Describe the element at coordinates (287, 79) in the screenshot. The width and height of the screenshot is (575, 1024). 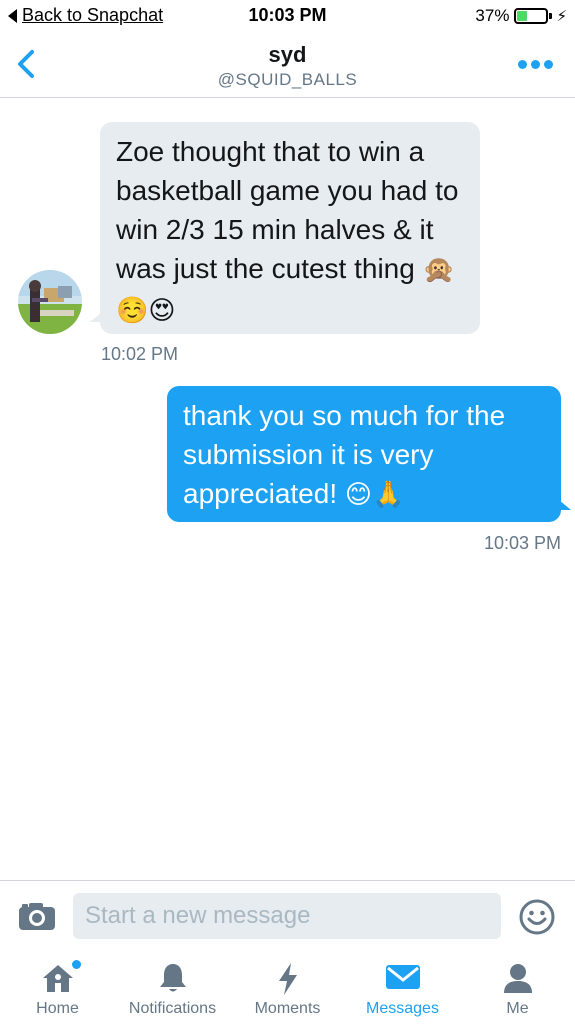
I see `contact-handle: @SQUID_BALLS` at that location.